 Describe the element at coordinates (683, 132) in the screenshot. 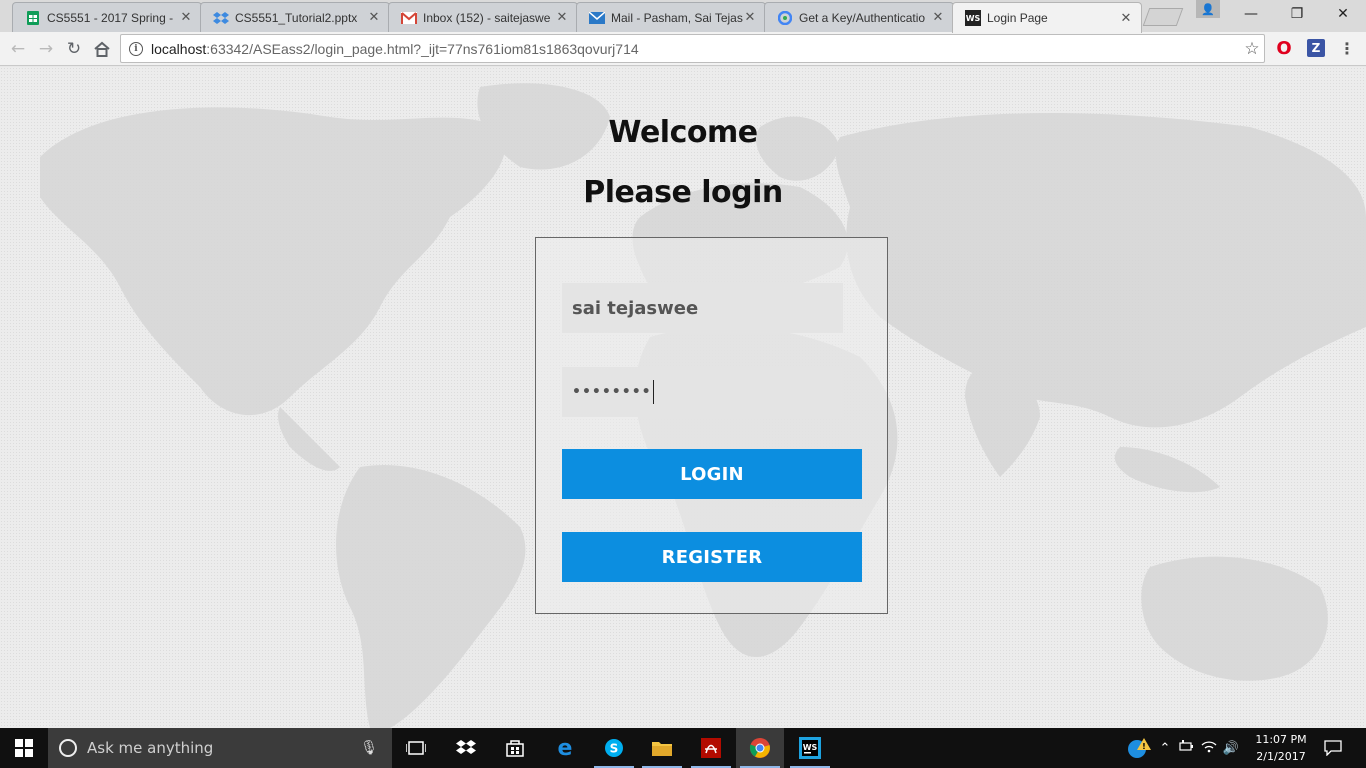

I see `welcome-heading: Welcome` at that location.